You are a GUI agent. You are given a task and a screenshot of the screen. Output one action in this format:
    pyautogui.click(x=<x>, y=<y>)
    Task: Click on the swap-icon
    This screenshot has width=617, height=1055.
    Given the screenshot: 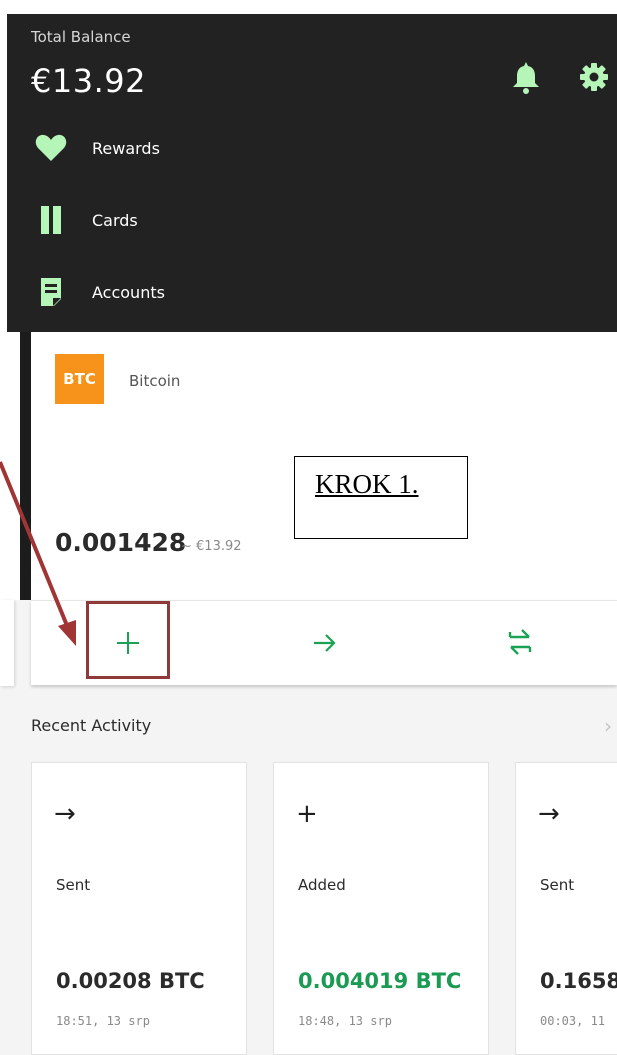 What is the action you would take?
    pyautogui.click(x=520, y=642)
    